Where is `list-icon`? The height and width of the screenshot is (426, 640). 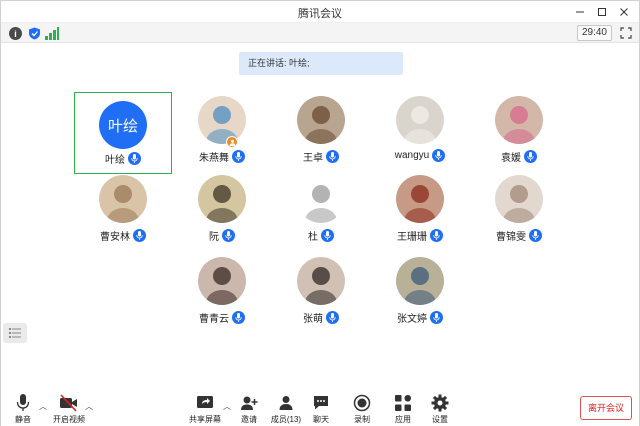
list-icon is located at coordinates (15, 333).